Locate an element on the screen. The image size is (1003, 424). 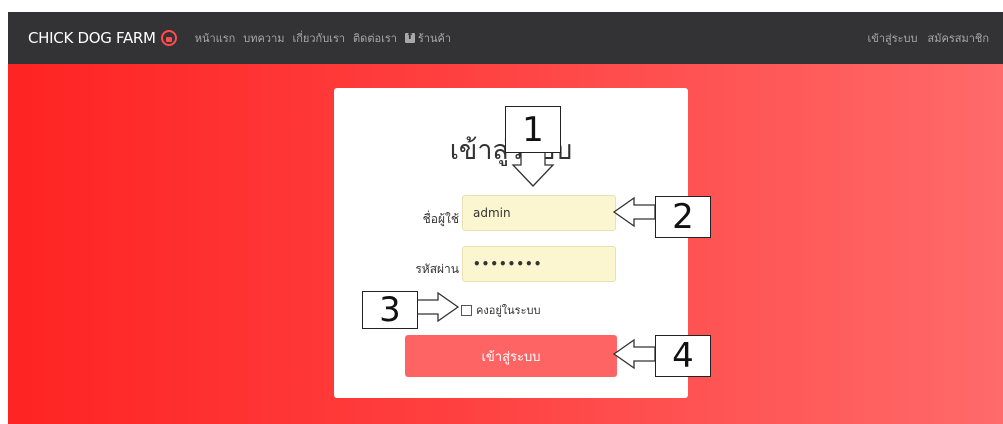
brand-name: CHICK DOG FARM is located at coordinates (92, 38).